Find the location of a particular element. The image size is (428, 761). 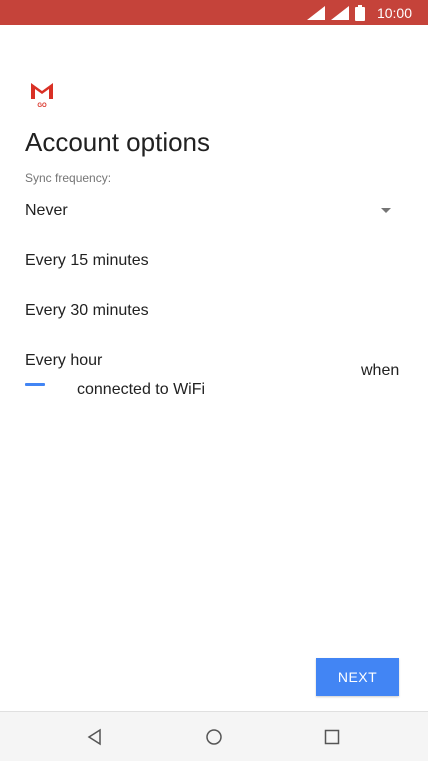

dropdown-selected-value: Never is located at coordinates (46, 210).